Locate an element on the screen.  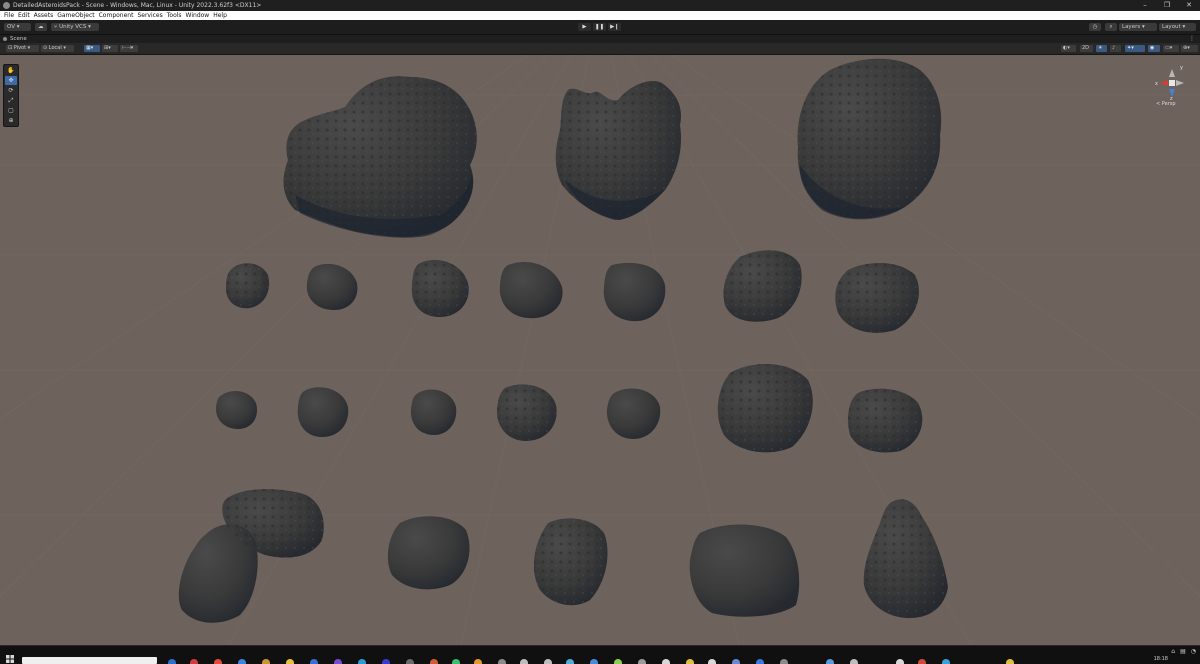
audio-icon: ♪ is located at coordinates (1115, 48).